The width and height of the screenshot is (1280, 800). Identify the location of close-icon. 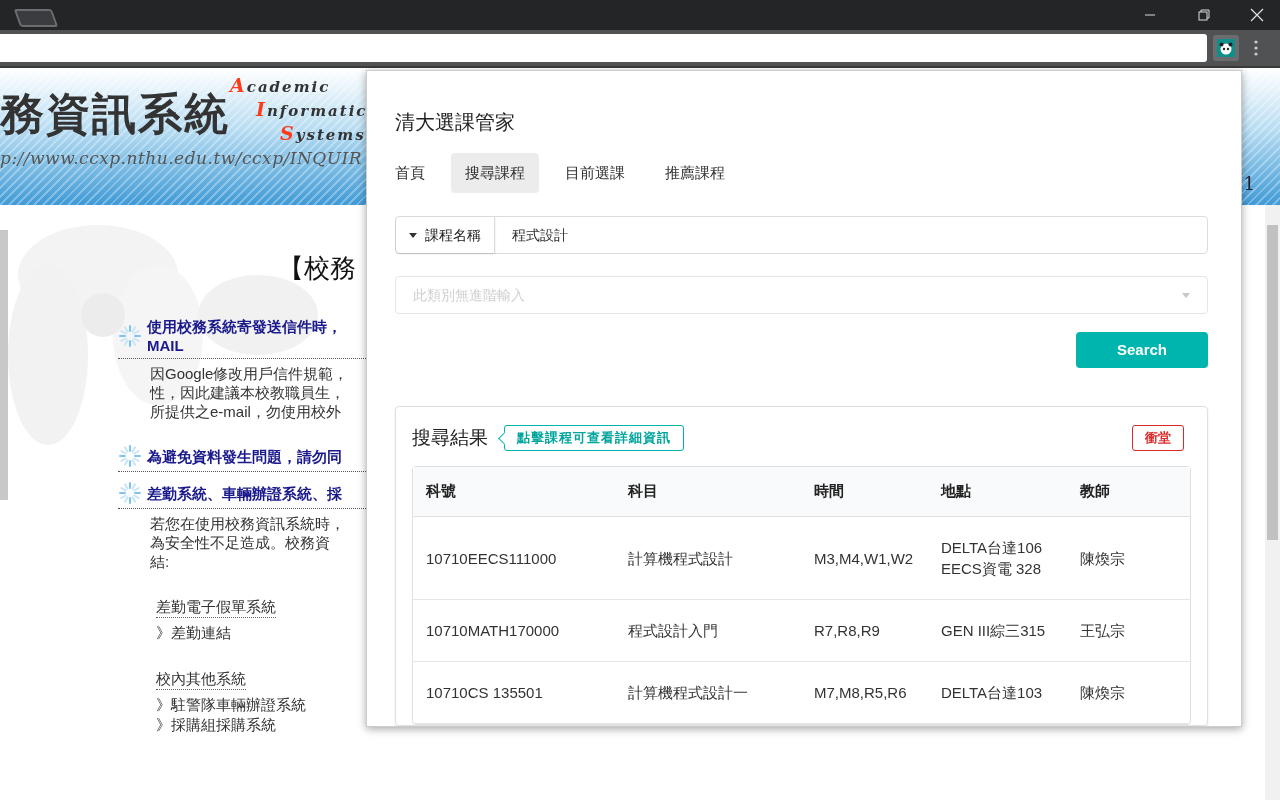
(1257, 15).